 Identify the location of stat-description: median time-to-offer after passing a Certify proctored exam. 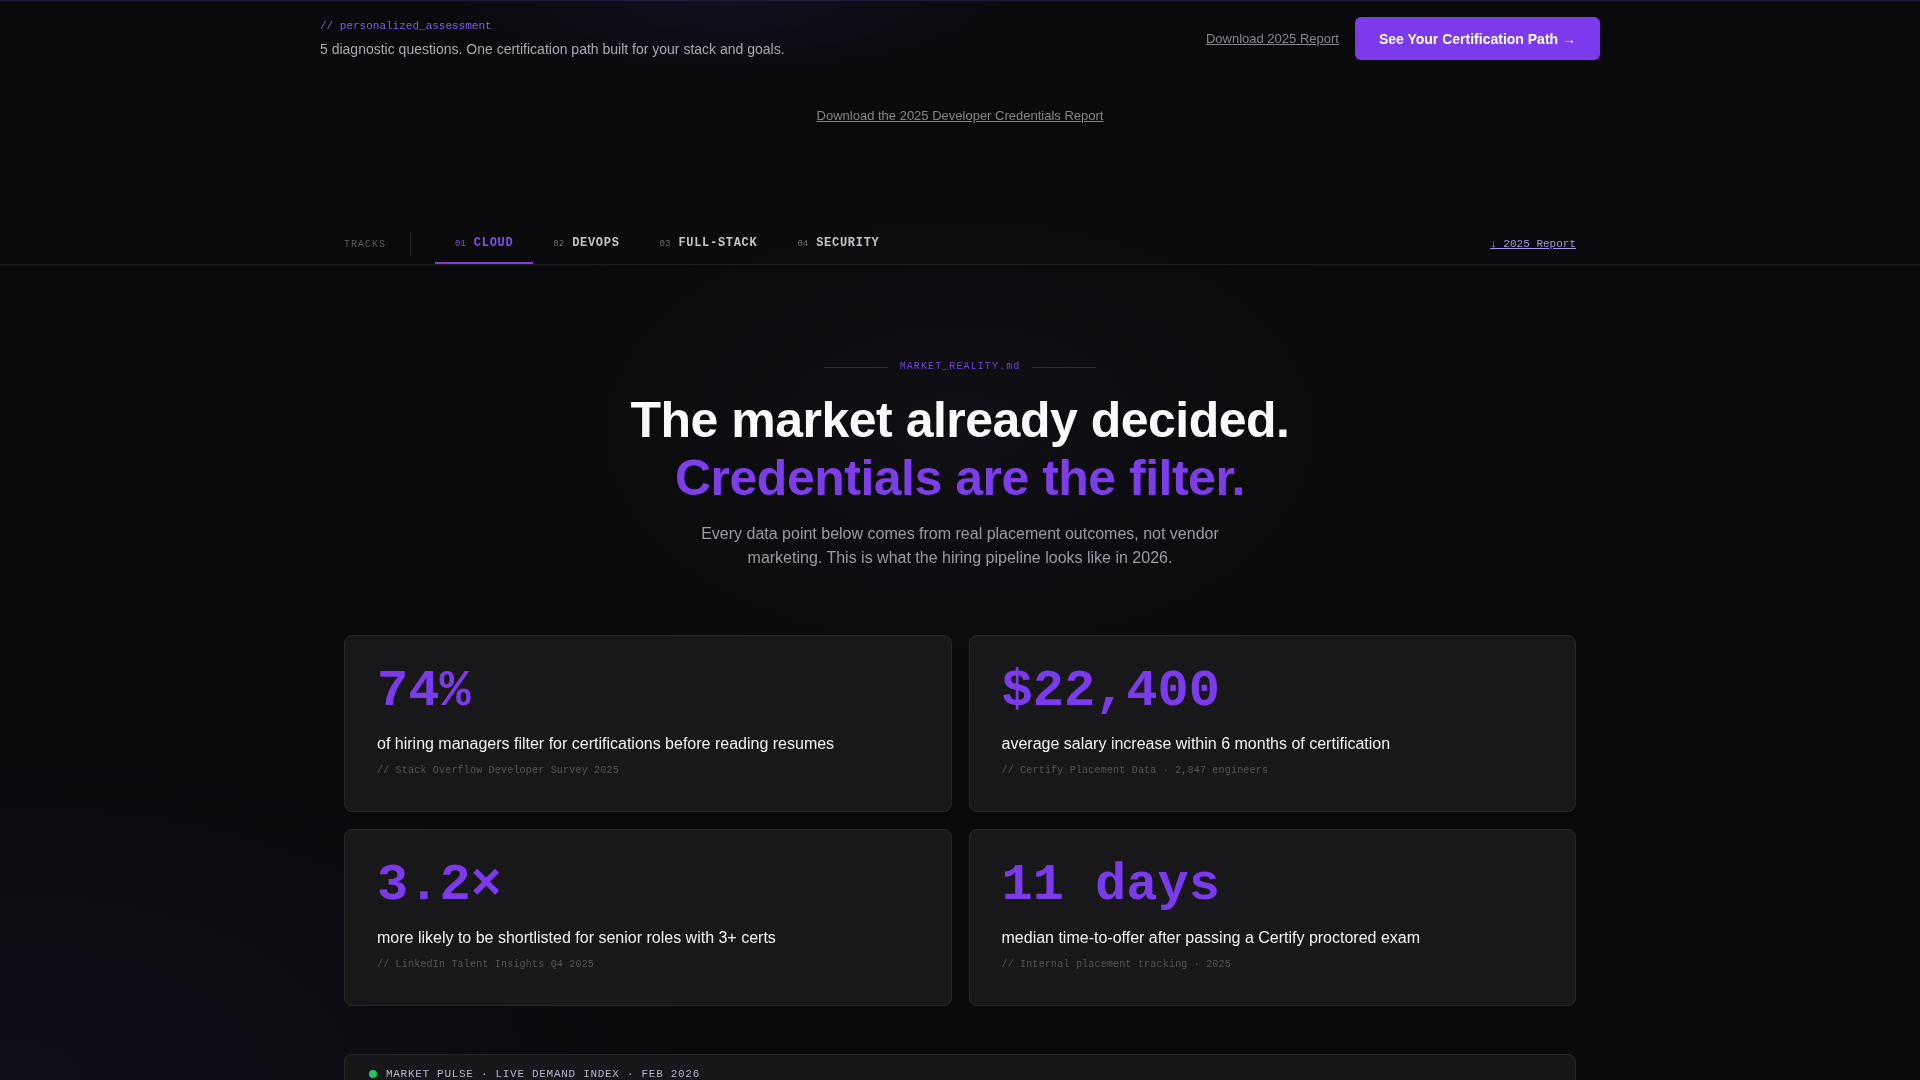
(1211, 938).